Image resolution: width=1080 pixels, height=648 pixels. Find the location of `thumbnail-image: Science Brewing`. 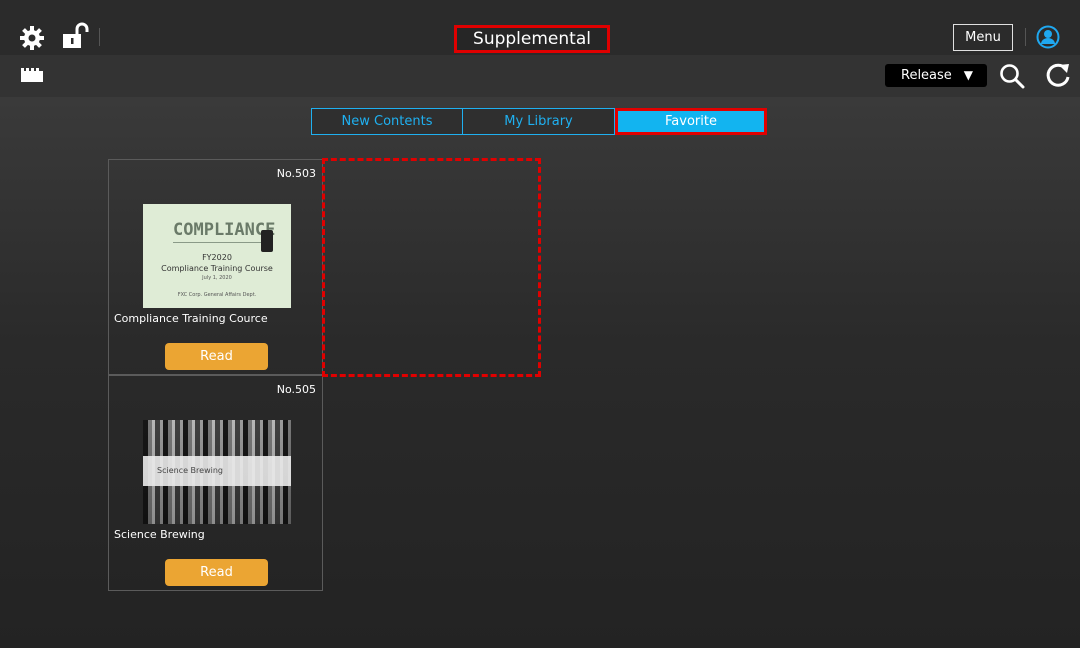

thumbnail-image: Science Brewing is located at coordinates (217, 472).